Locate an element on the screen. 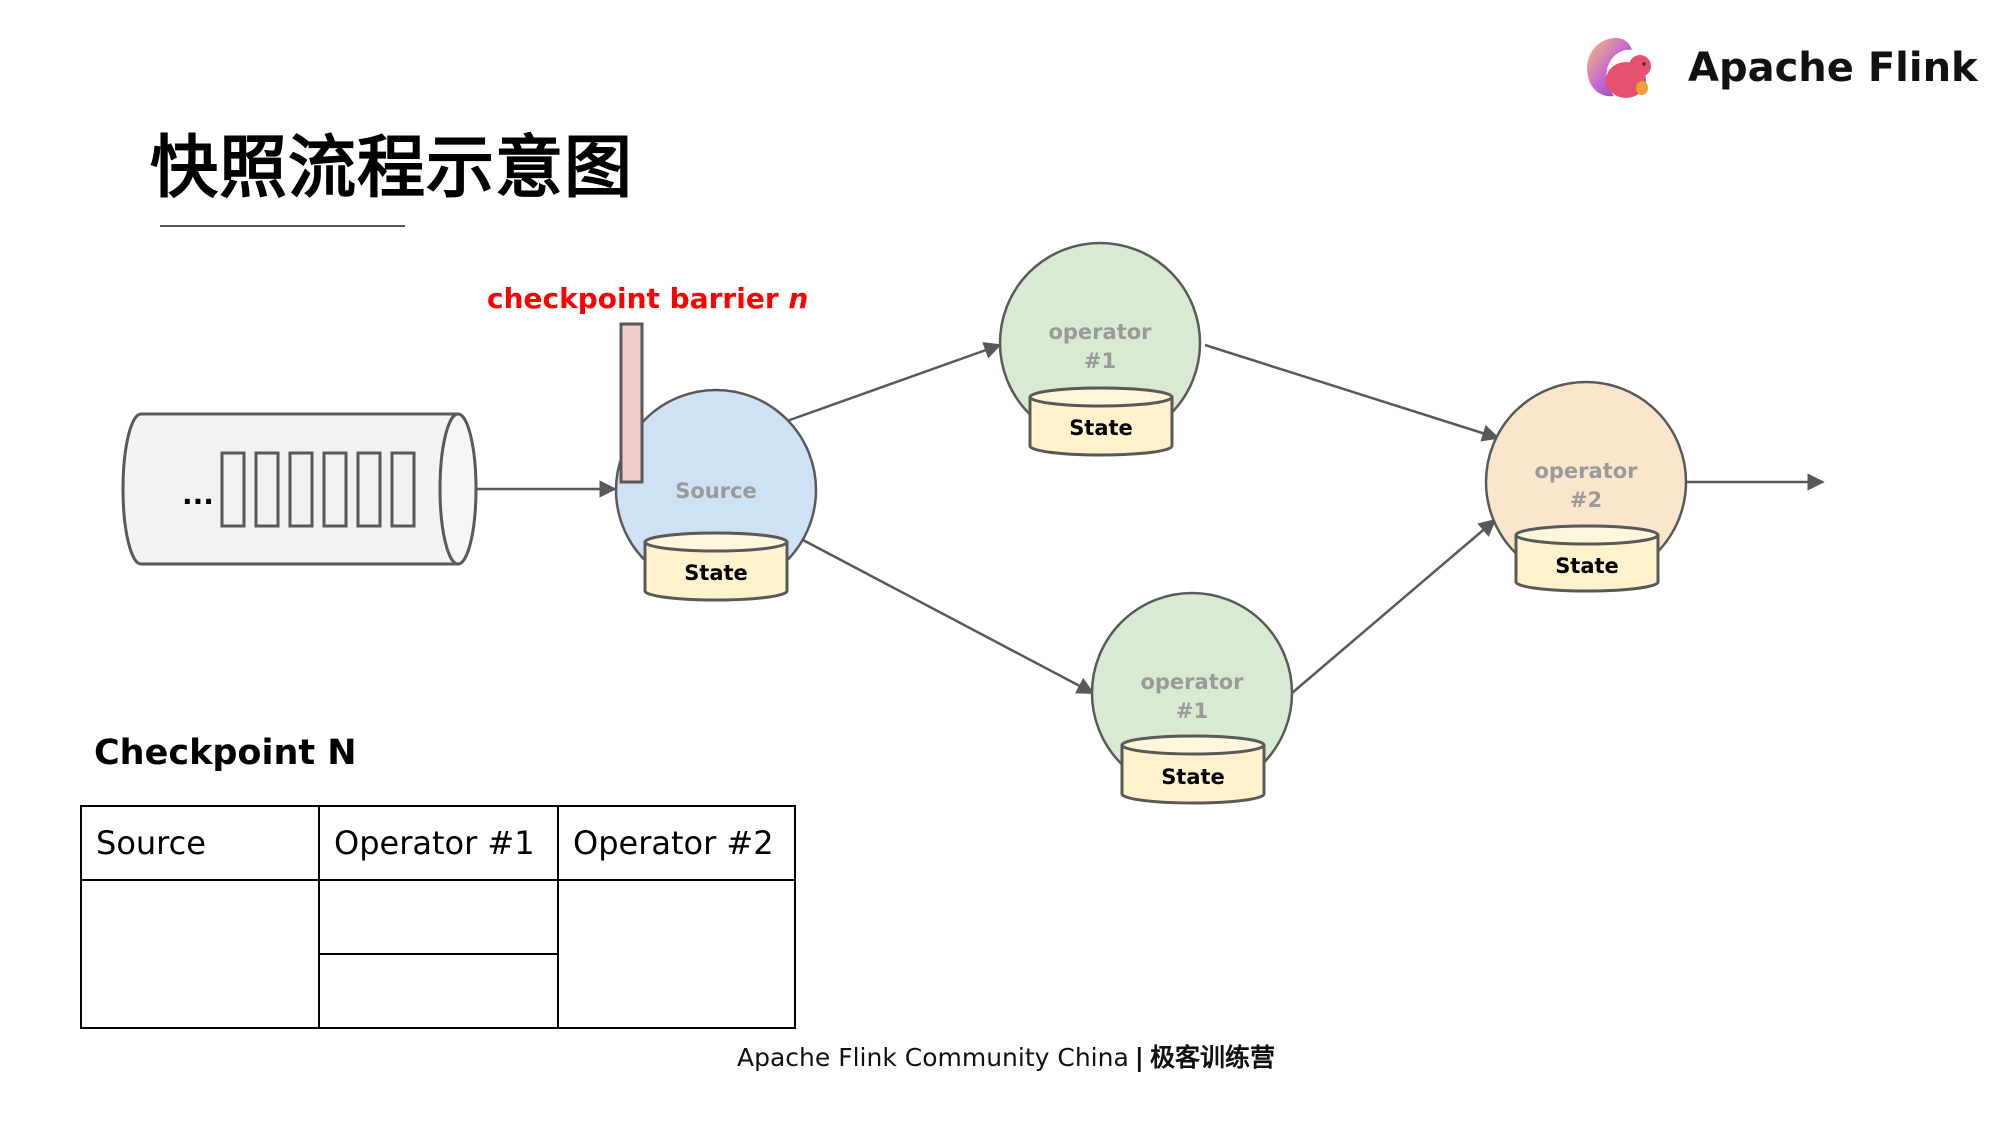  checkpoint-barrier is located at coordinates (631, 403).